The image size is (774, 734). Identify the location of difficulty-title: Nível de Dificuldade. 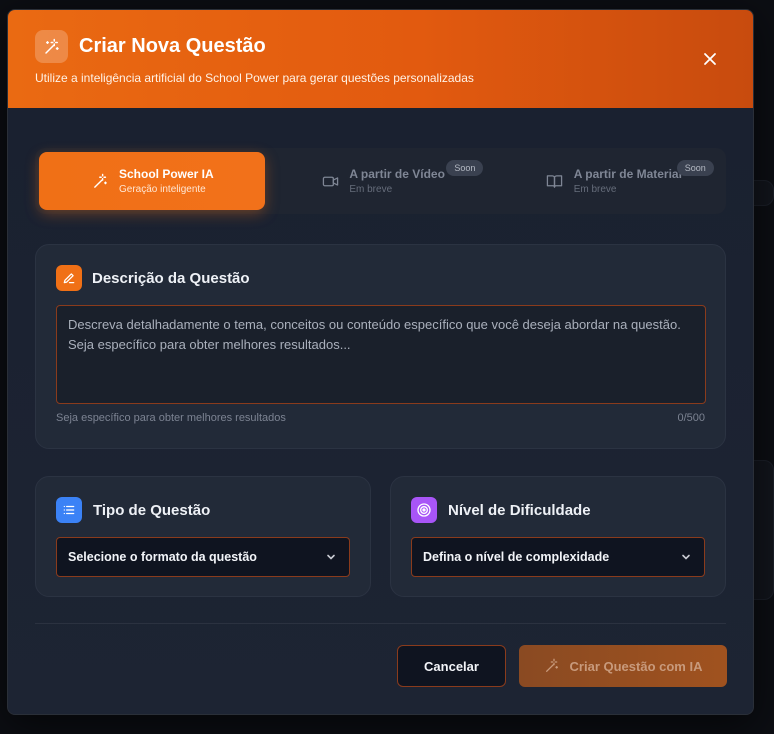
(519, 510).